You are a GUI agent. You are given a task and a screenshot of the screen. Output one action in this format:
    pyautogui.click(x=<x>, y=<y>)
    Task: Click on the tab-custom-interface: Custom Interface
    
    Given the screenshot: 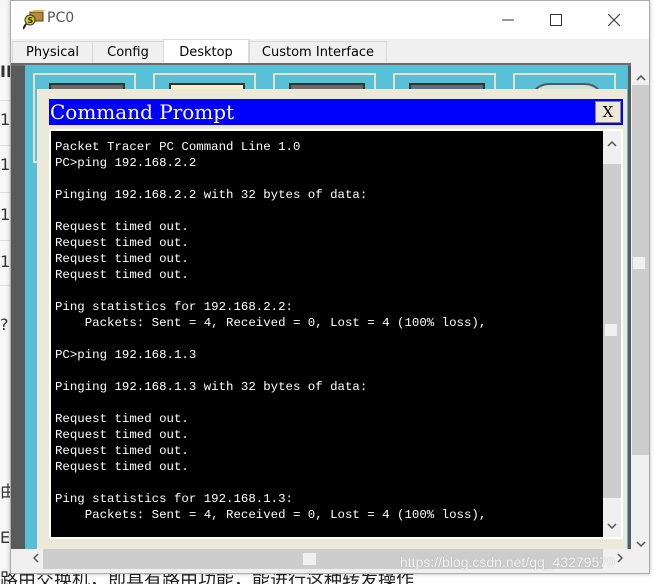 What is the action you would take?
    pyautogui.click(x=318, y=52)
    